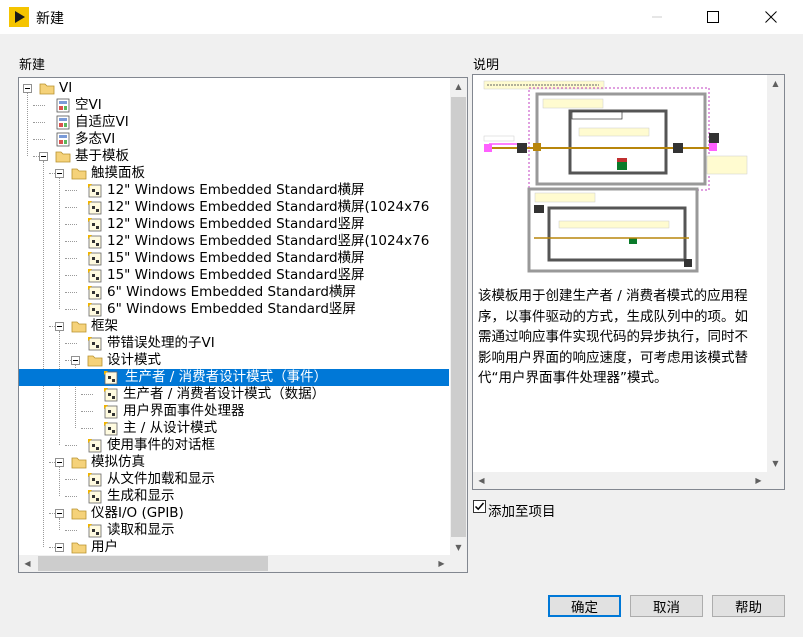 This screenshot has width=803, height=637. I want to click on ok-button: 确定, so click(584, 606).